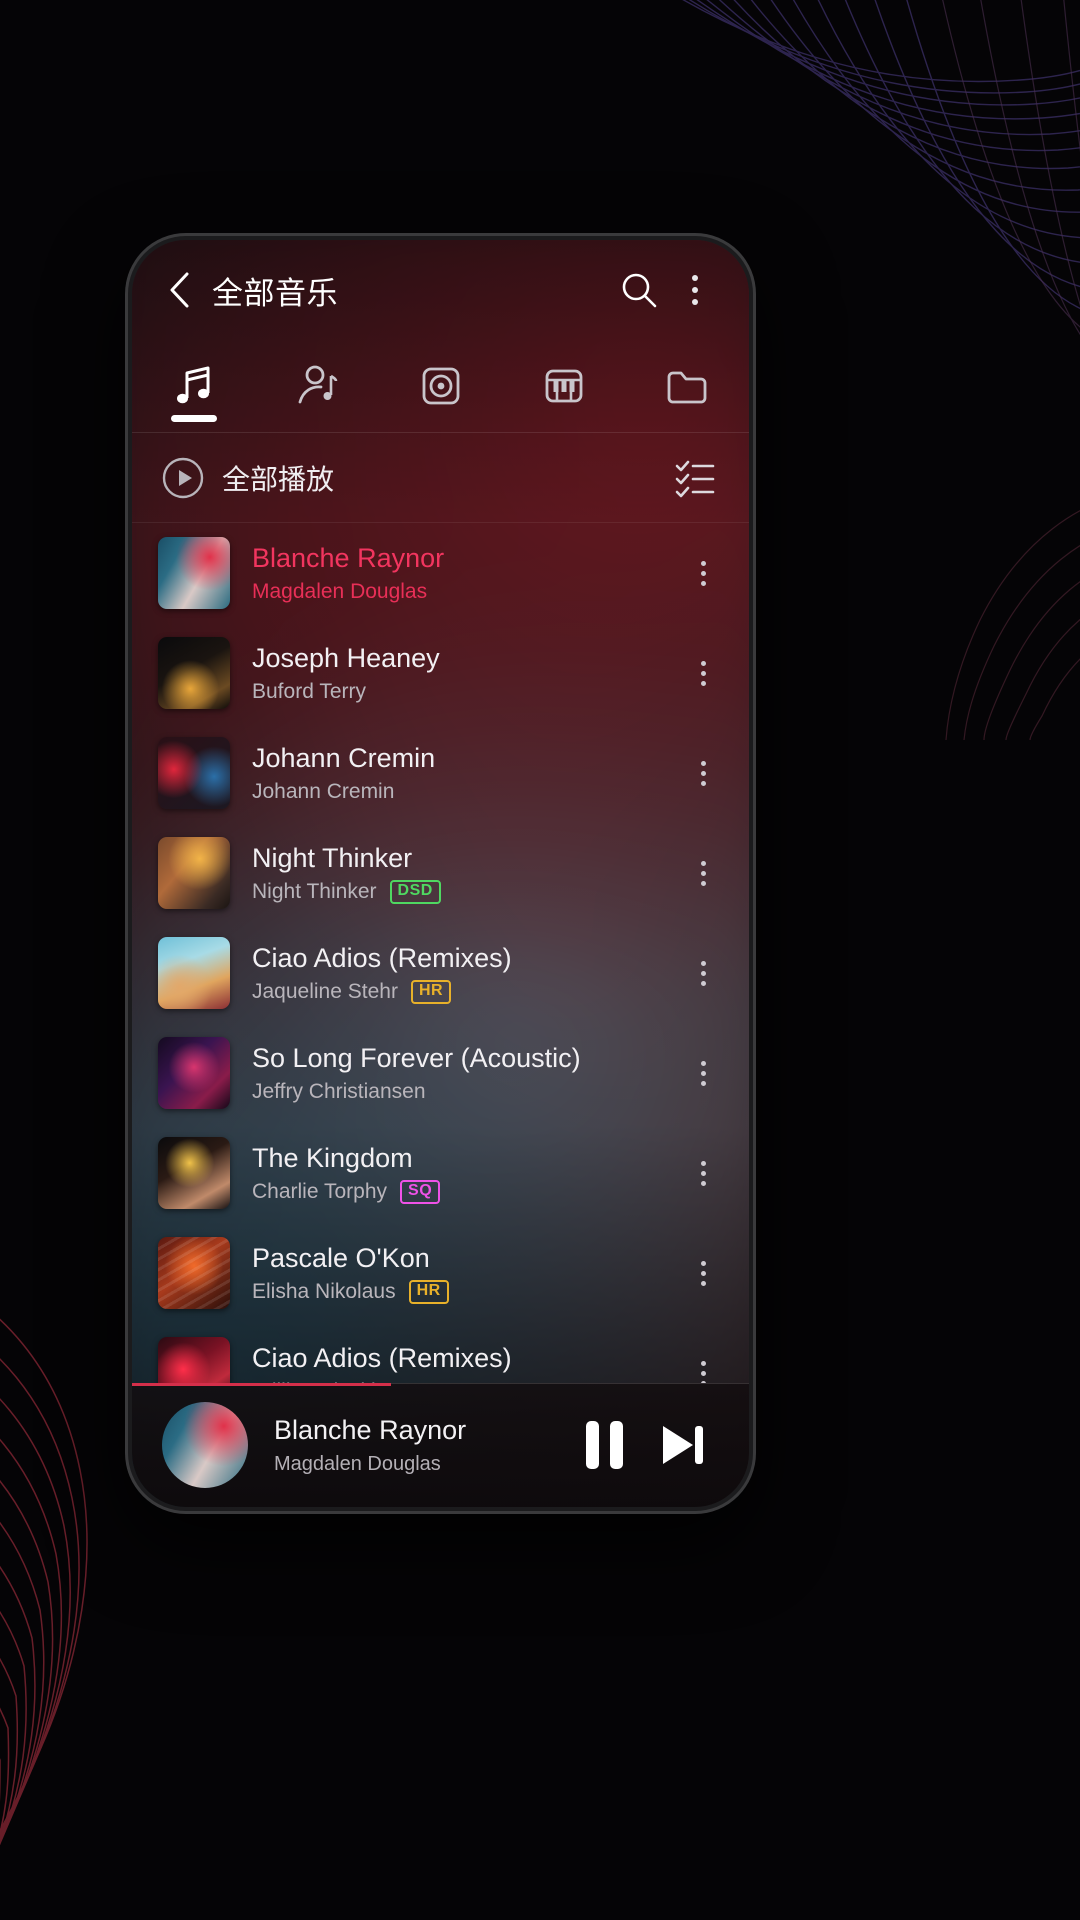 The width and height of the screenshot is (1080, 1920). What do you see at coordinates (314, 892) in the screenshot?
I see `song-artist: Night Thinker` at bounding box center [314, 892].